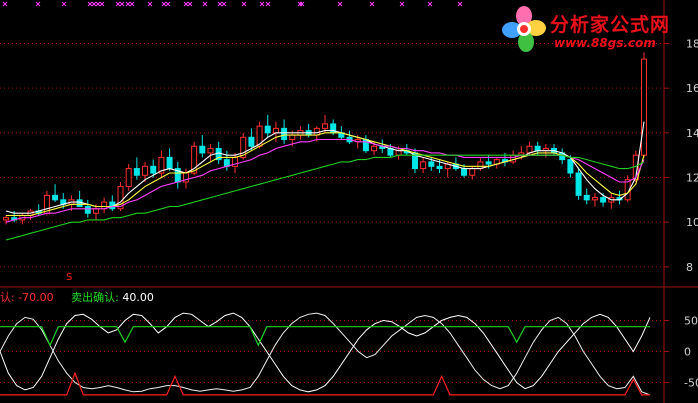 This screenshot has width=698, height=403. I want to click on price-tick-label: 14, so click(692, 133).